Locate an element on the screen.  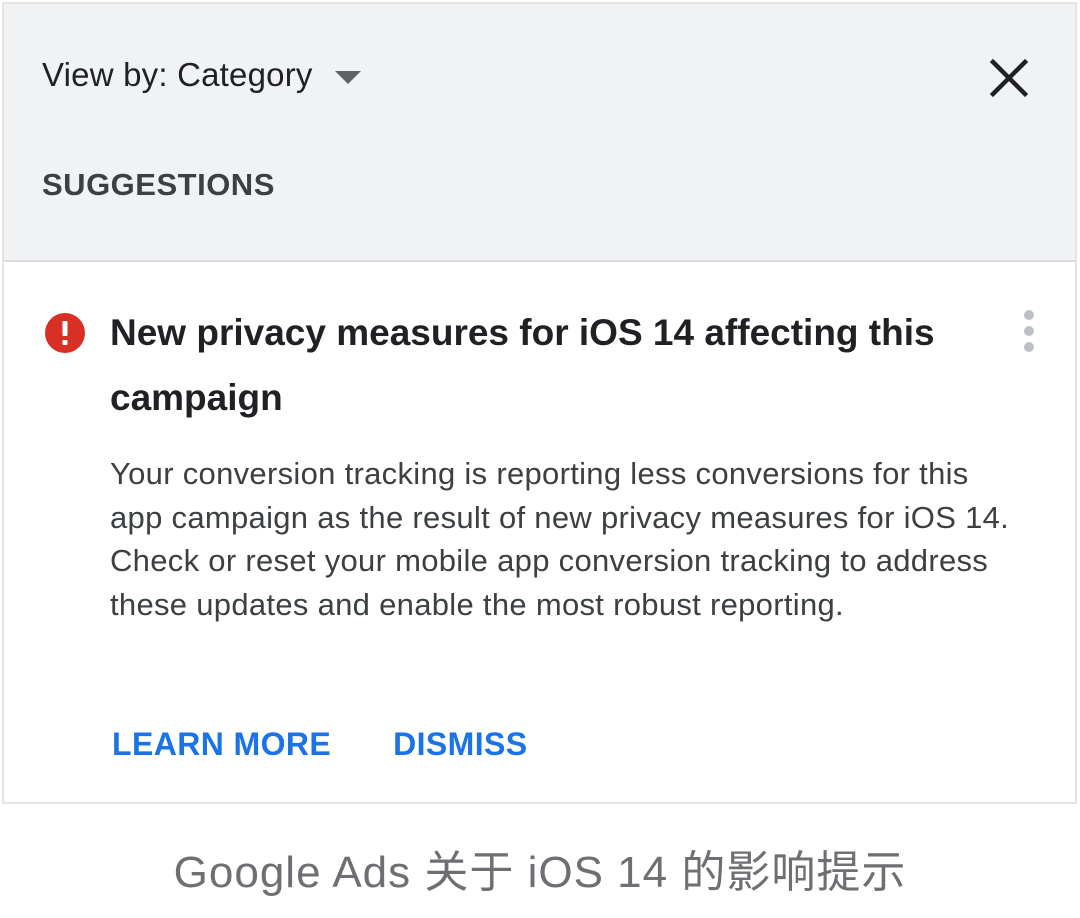
card-actions: LEARN MORE DISMISS is located at coordinates (320, 744).